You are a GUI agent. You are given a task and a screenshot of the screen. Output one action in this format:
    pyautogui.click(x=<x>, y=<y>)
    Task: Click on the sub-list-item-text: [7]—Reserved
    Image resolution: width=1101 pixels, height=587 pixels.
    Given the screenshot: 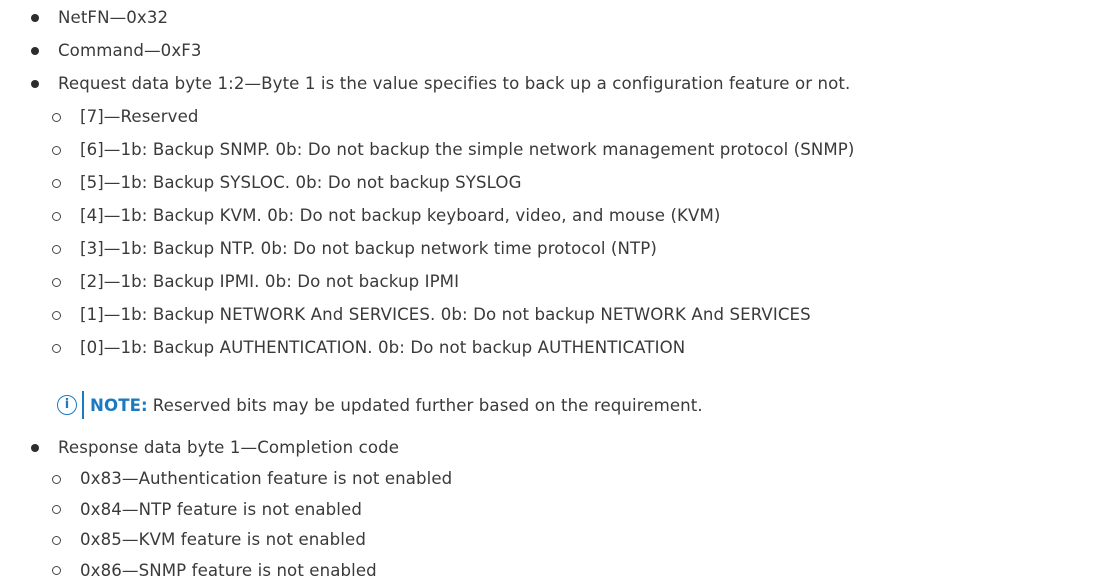 What is the action you would take?
    pyautogui.click(x=139, y=116)
    